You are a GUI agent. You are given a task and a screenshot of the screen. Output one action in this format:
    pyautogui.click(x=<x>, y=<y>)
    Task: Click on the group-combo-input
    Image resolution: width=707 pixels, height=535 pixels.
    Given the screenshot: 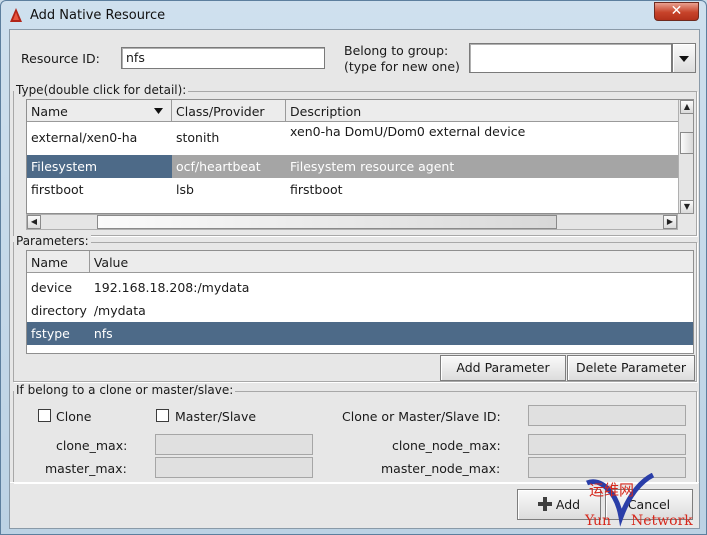 What is the action you would take?
    pyautogui.click(x=570, y=58)
    